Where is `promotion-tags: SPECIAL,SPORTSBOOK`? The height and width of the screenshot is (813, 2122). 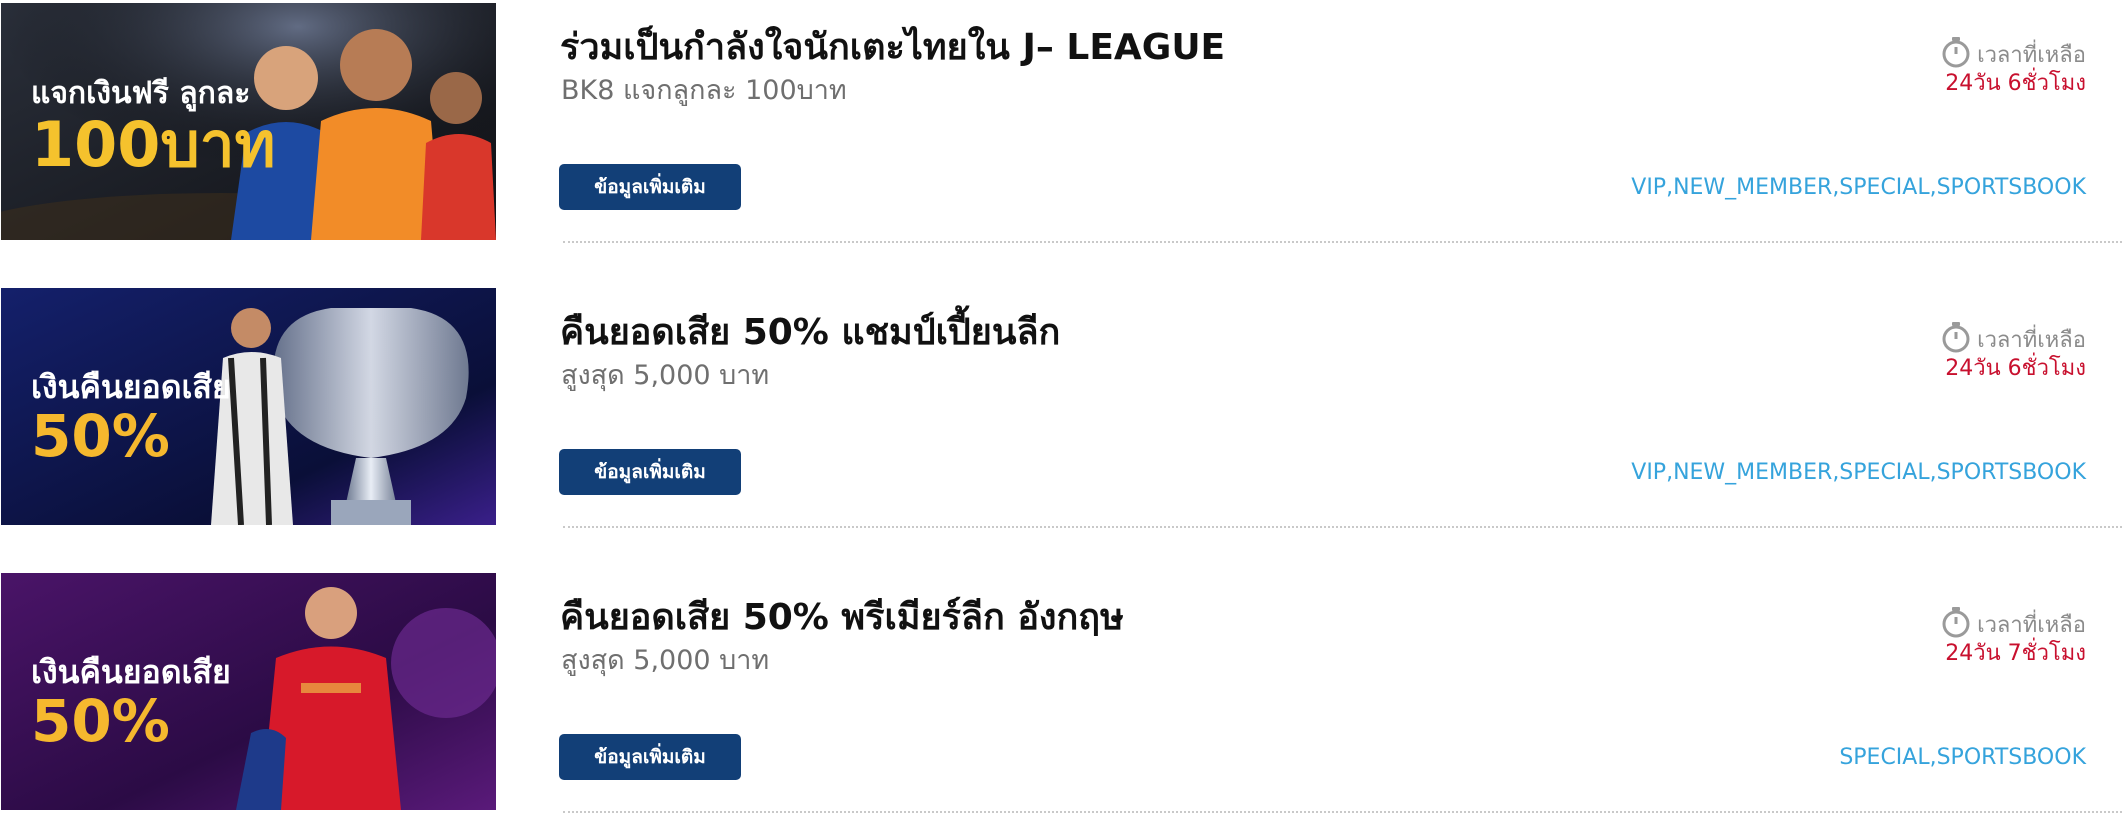
promotion-tags: SPECIAL,SPORTSBOOK is located at coordinates (1962, 757).